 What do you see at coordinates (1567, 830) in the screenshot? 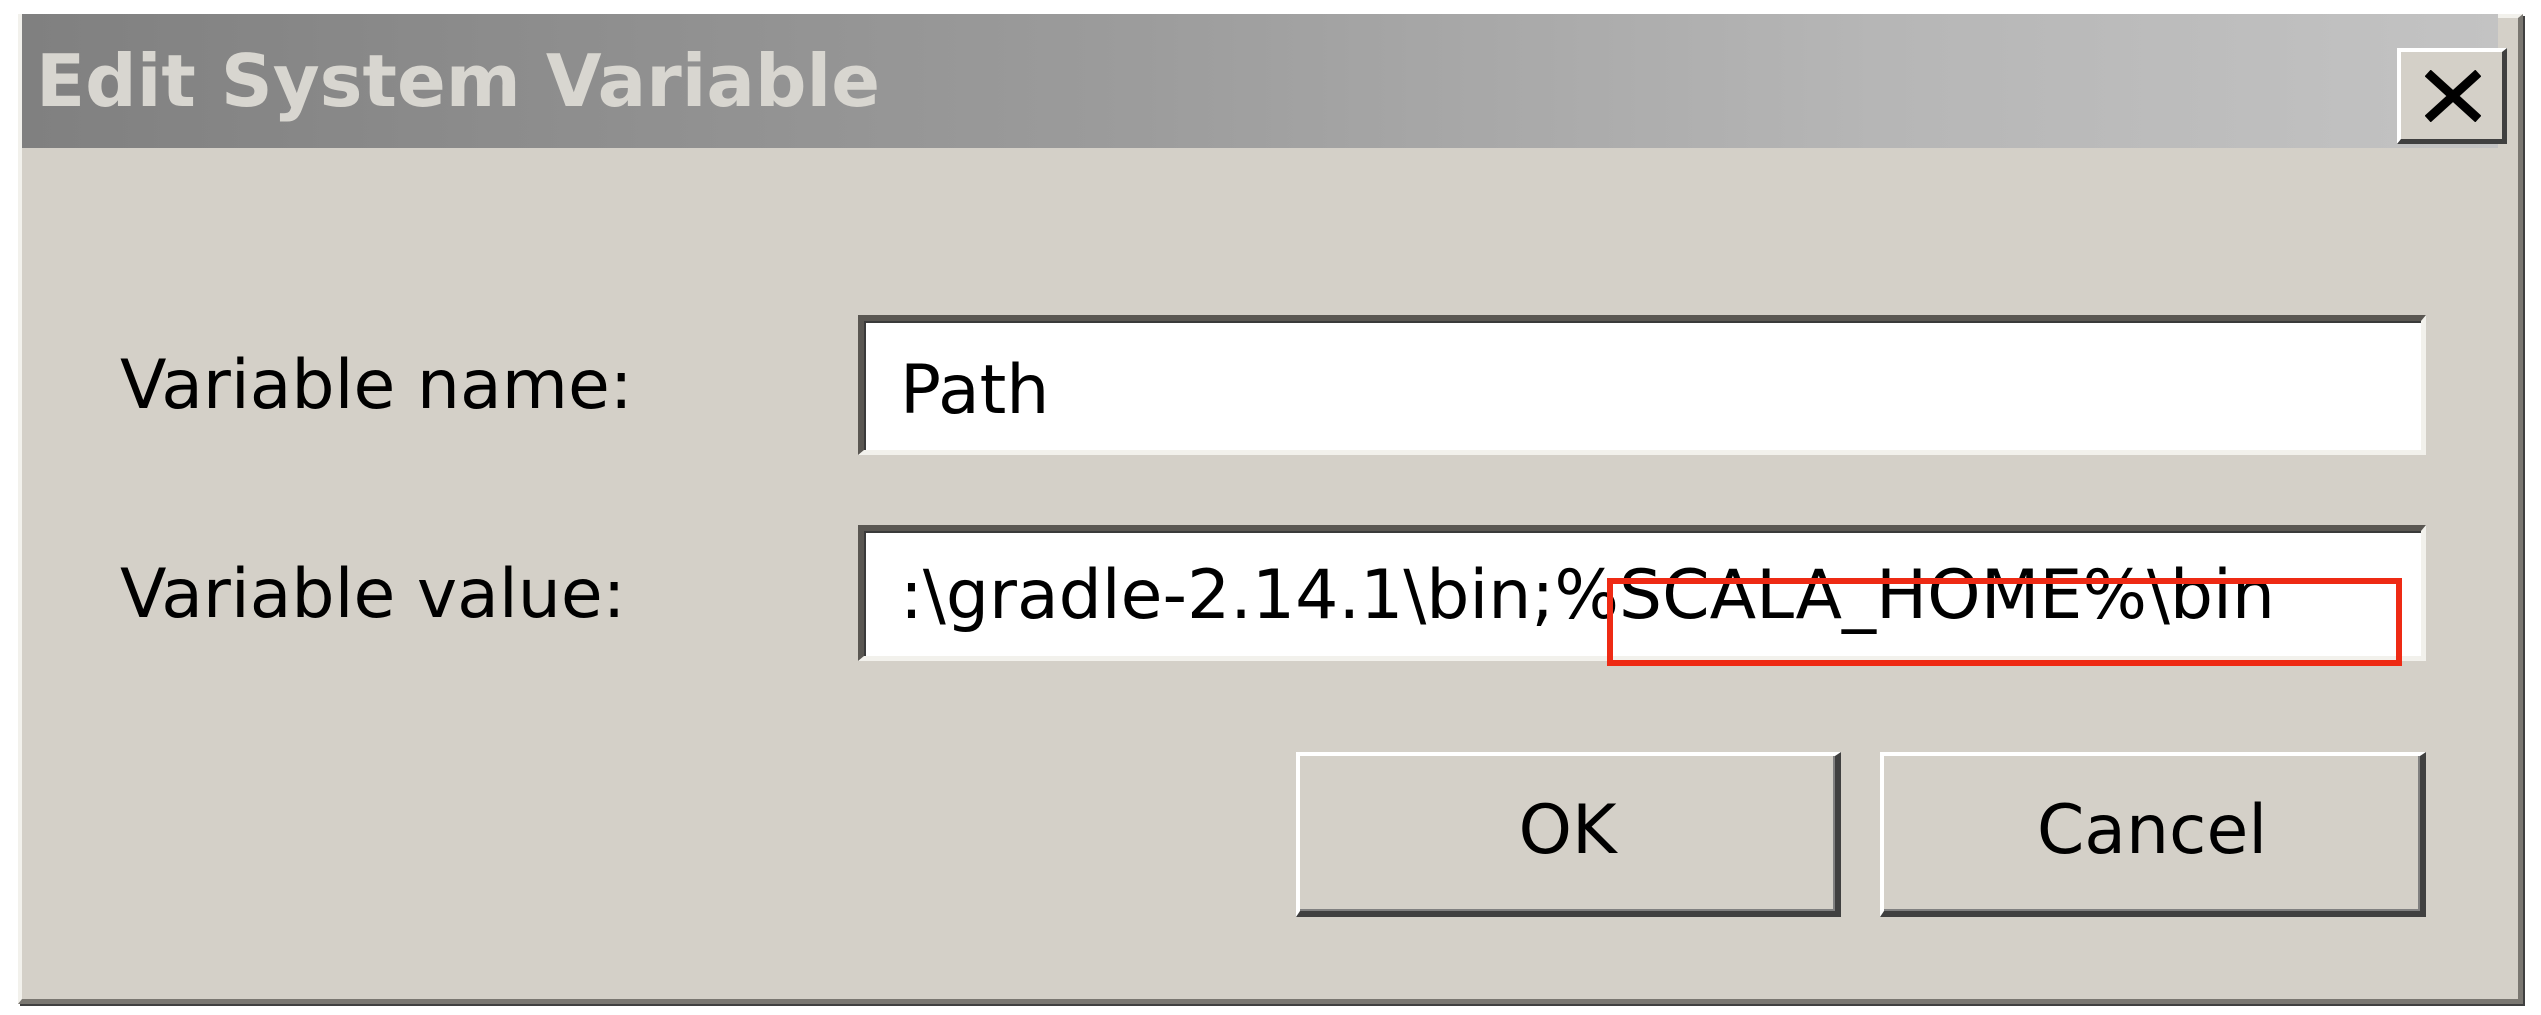
I see `ok-button-label: OK` at bounding box center [1567, 830].